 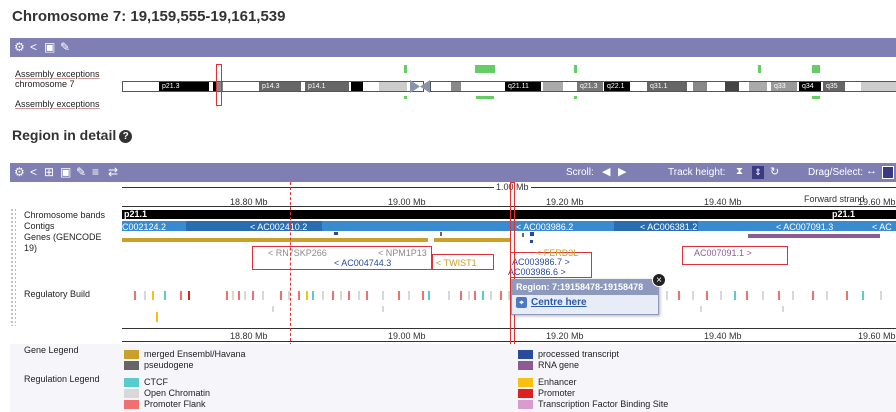 What do you see at coordinates (622, 171) in the screenshot?
I see `scroll-right-icon: ▶` at bounding box center [622, 171].